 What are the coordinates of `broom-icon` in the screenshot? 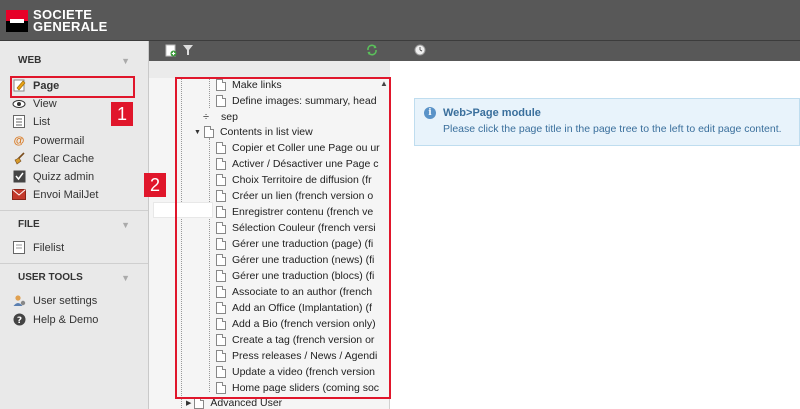 It's located at (19, 159).